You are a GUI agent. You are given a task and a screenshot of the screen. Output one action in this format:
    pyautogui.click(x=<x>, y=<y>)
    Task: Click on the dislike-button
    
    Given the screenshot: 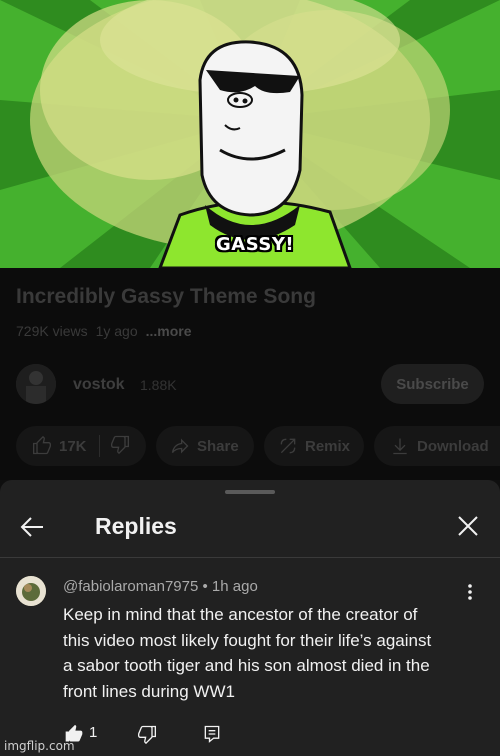 What is the action you would take?
    pyautogui.click(x=123, y=446)
    